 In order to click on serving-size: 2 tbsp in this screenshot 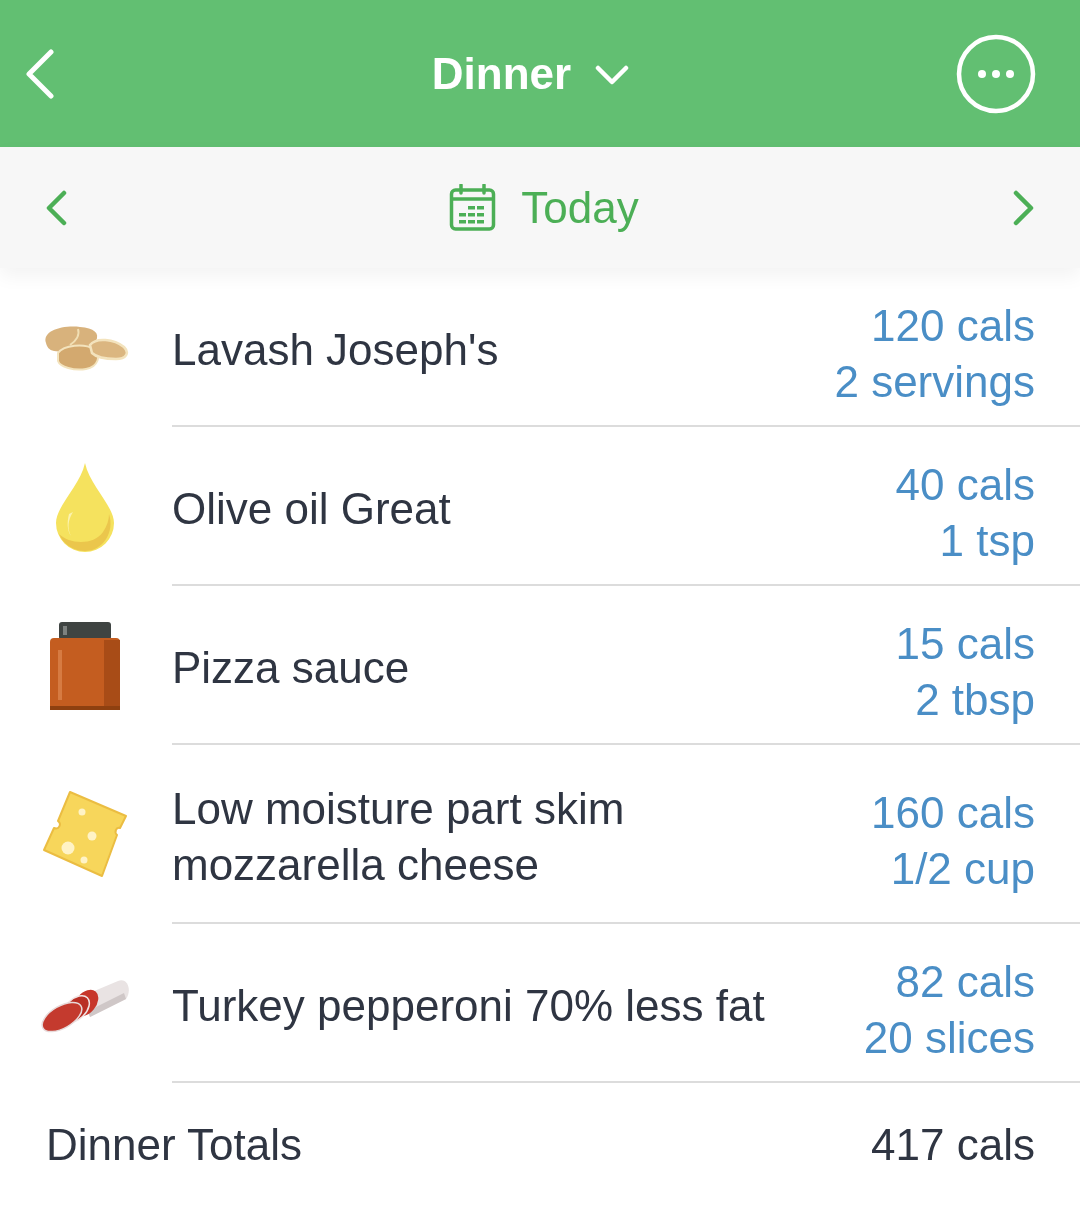, I will do `click(975, 700)`.